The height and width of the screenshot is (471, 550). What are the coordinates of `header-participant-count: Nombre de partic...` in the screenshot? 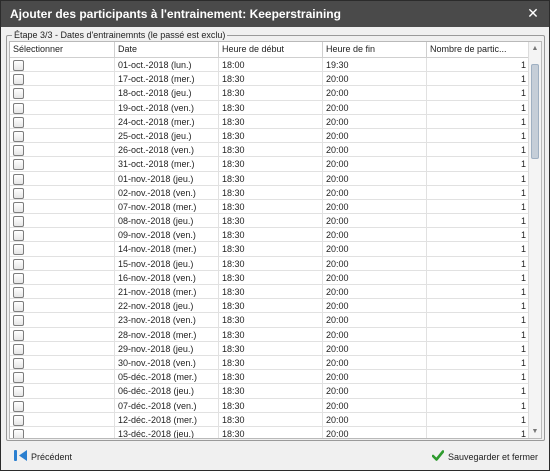 It's located at (477, 49).